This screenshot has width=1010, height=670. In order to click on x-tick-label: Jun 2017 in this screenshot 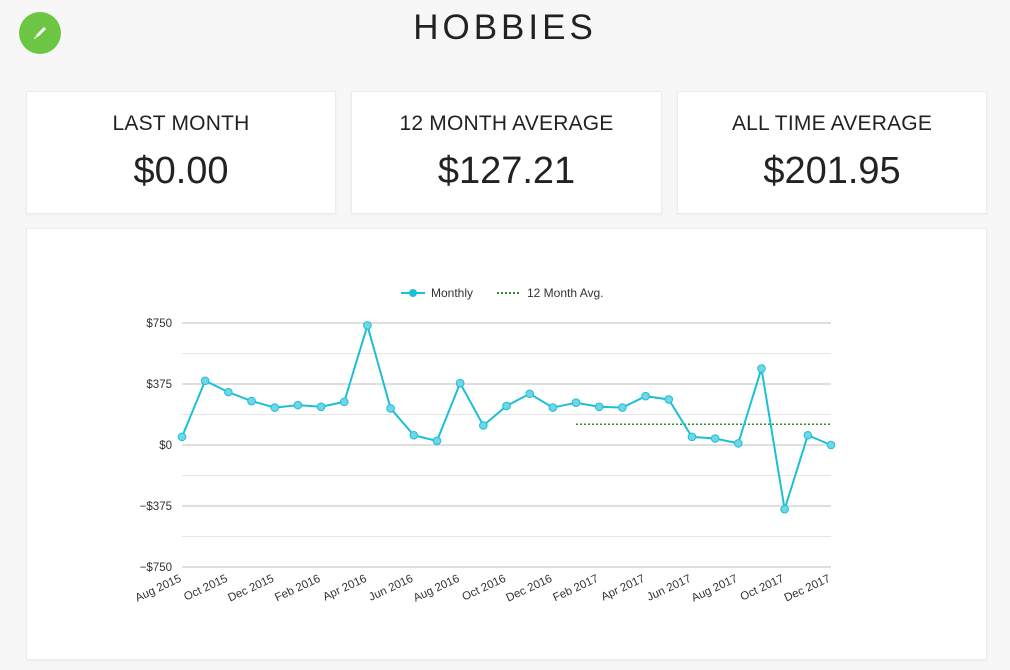, I will do `click(669, 588)`.